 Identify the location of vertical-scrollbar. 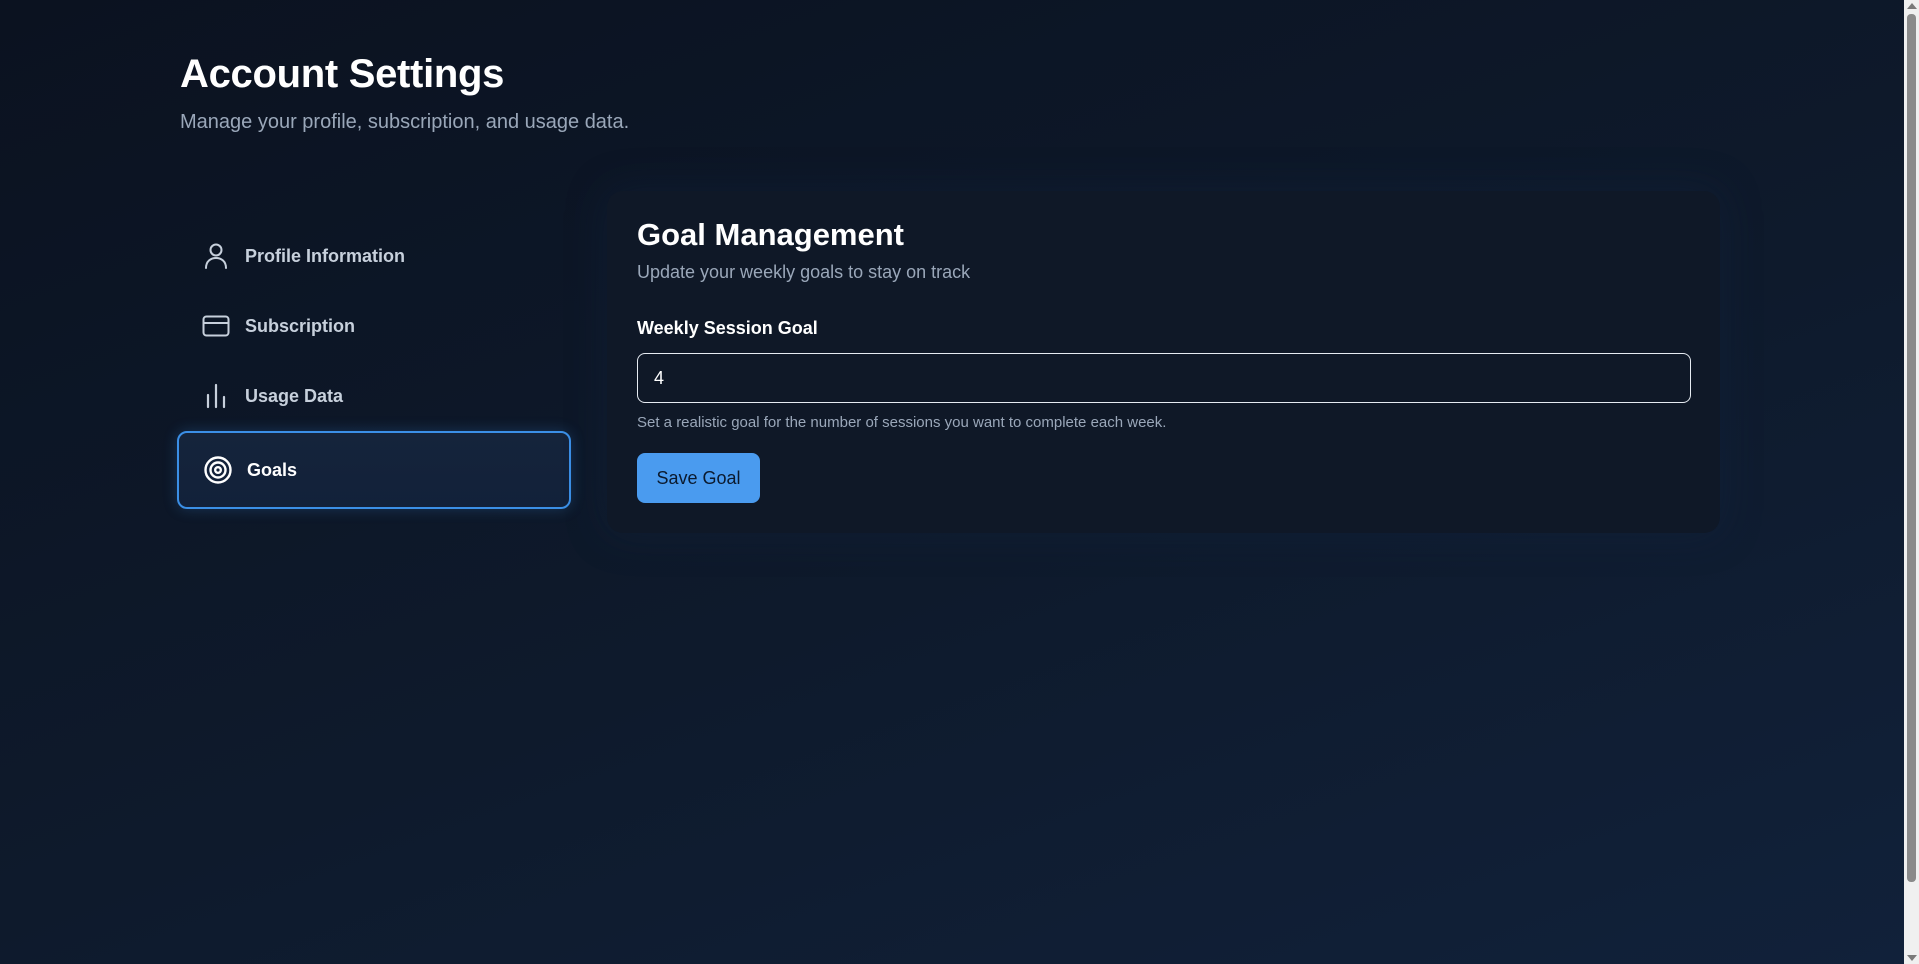
(1911, 482).